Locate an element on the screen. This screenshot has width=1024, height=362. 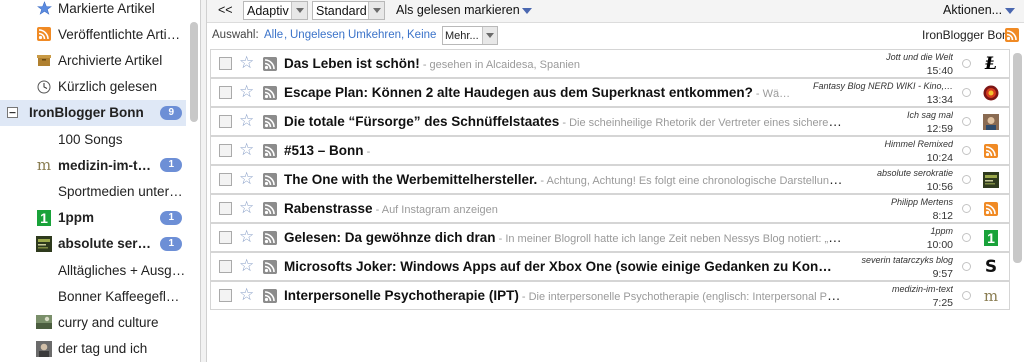
article-feed-name: 1ppm is located at coordinates (941, 231).